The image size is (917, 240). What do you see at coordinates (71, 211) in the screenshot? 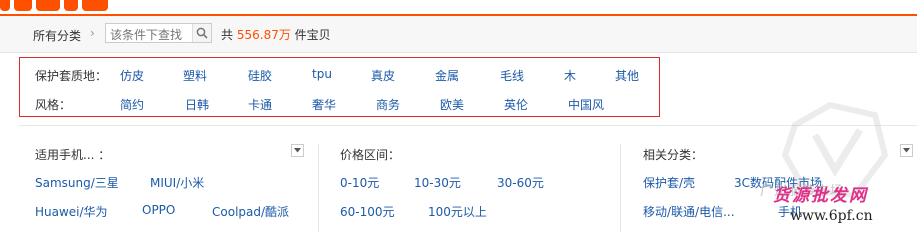
I see `phone-model-link: Huawei/华为` at bounding box center [71, 211].